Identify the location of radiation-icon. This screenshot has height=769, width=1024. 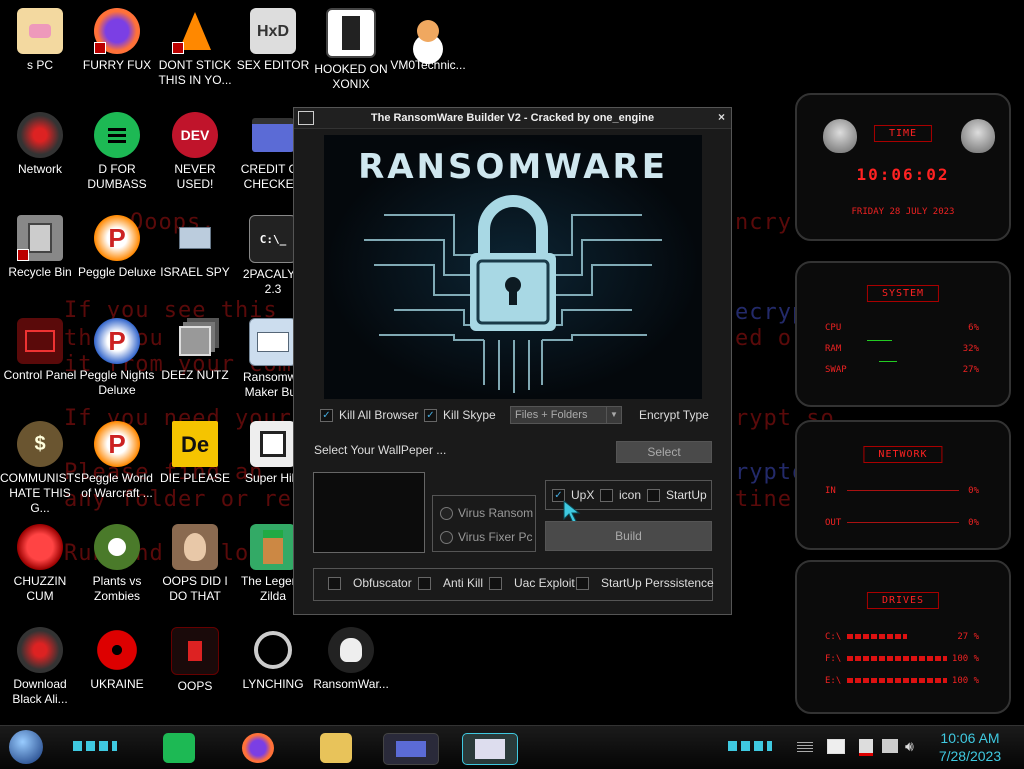
(117, 650).